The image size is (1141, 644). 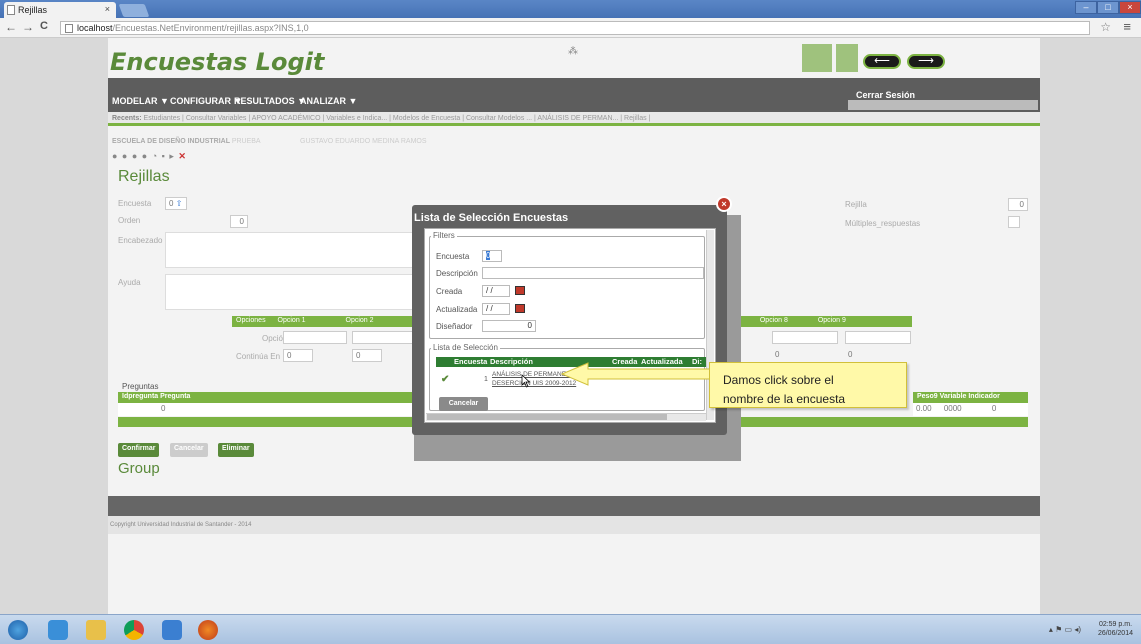 I want to click on orden-field: 0, so click(x=239, y=221).